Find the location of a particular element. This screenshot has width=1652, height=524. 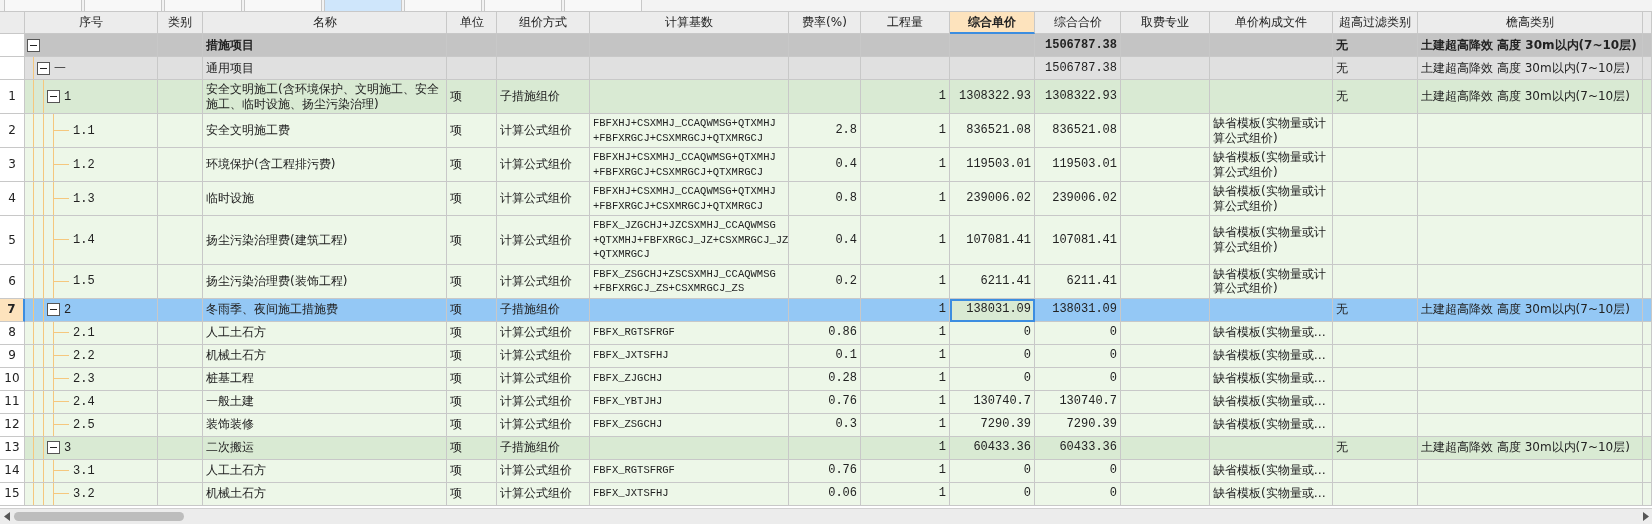

sequence-number: 2 is located at coordinates (68, 309).